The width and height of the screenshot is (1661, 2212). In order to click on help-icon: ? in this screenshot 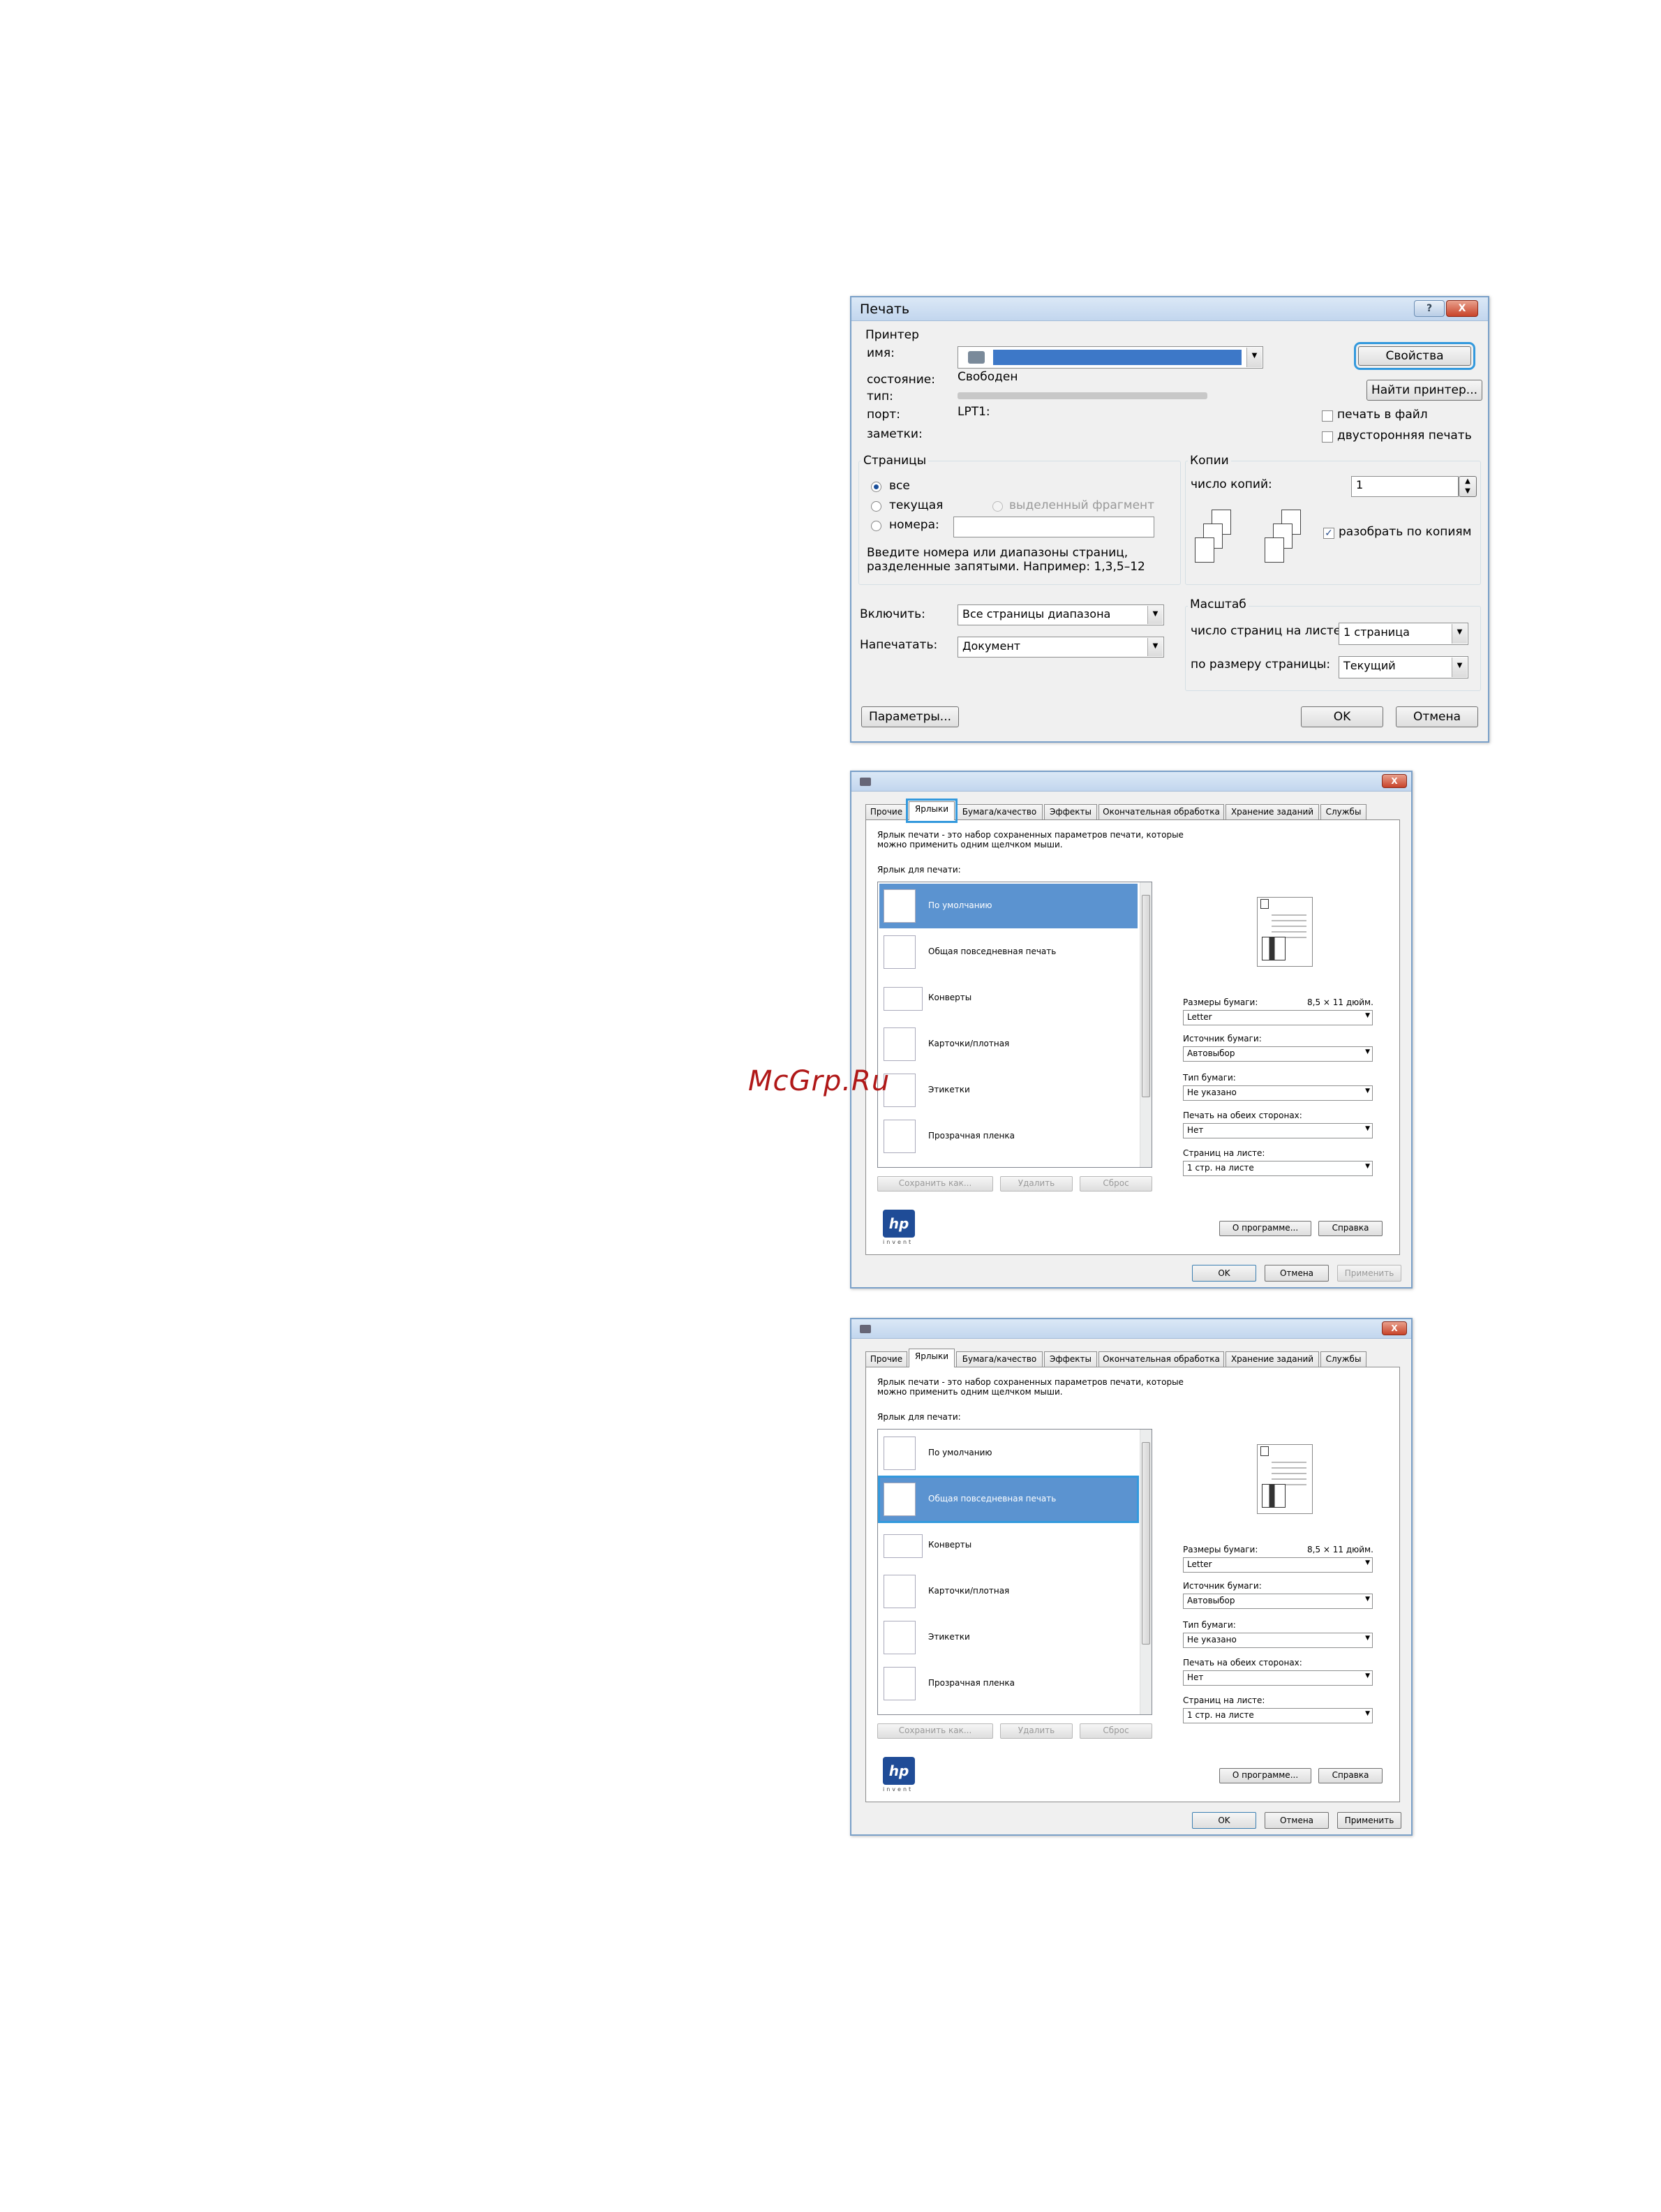, I will do `click(1429, 308)`.